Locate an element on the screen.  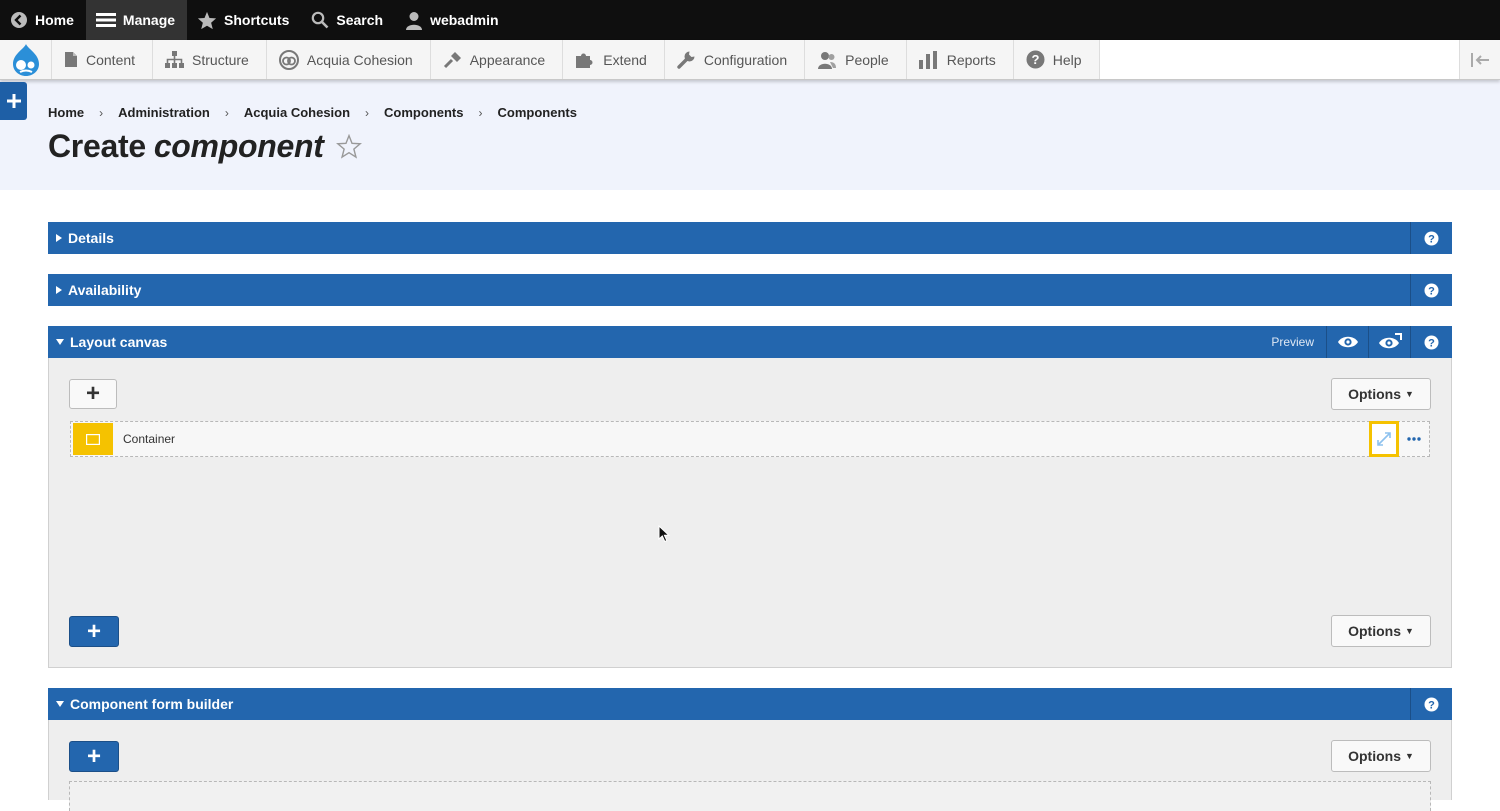
admin-toolbar: Home Manage Shortcuts Search webadmin is located at coordinates (750, 20).